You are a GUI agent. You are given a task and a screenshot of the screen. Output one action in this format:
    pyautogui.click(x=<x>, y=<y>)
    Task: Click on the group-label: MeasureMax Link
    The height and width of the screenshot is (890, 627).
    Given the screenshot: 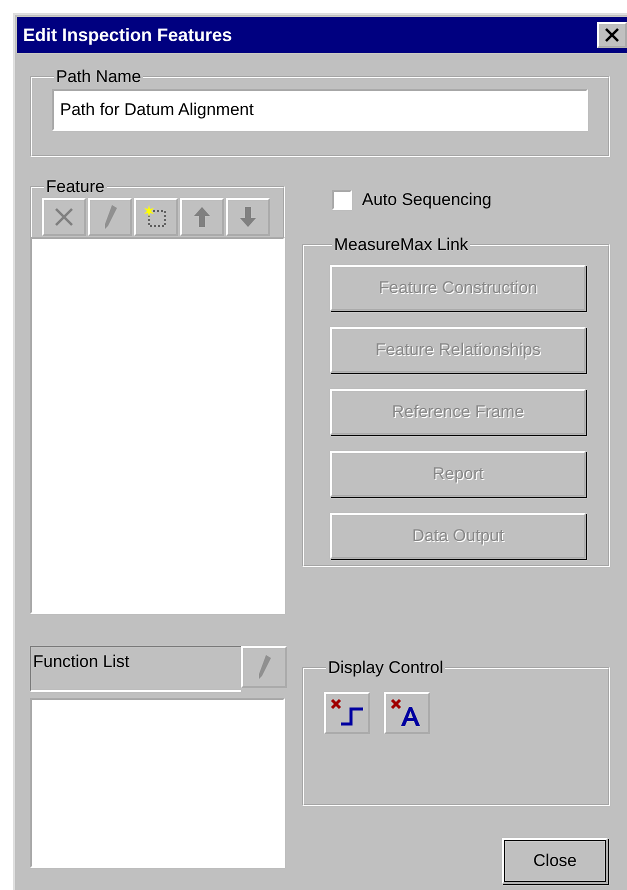 What is the action you would take?
    pyautogui.click(x=401, y=245)
    